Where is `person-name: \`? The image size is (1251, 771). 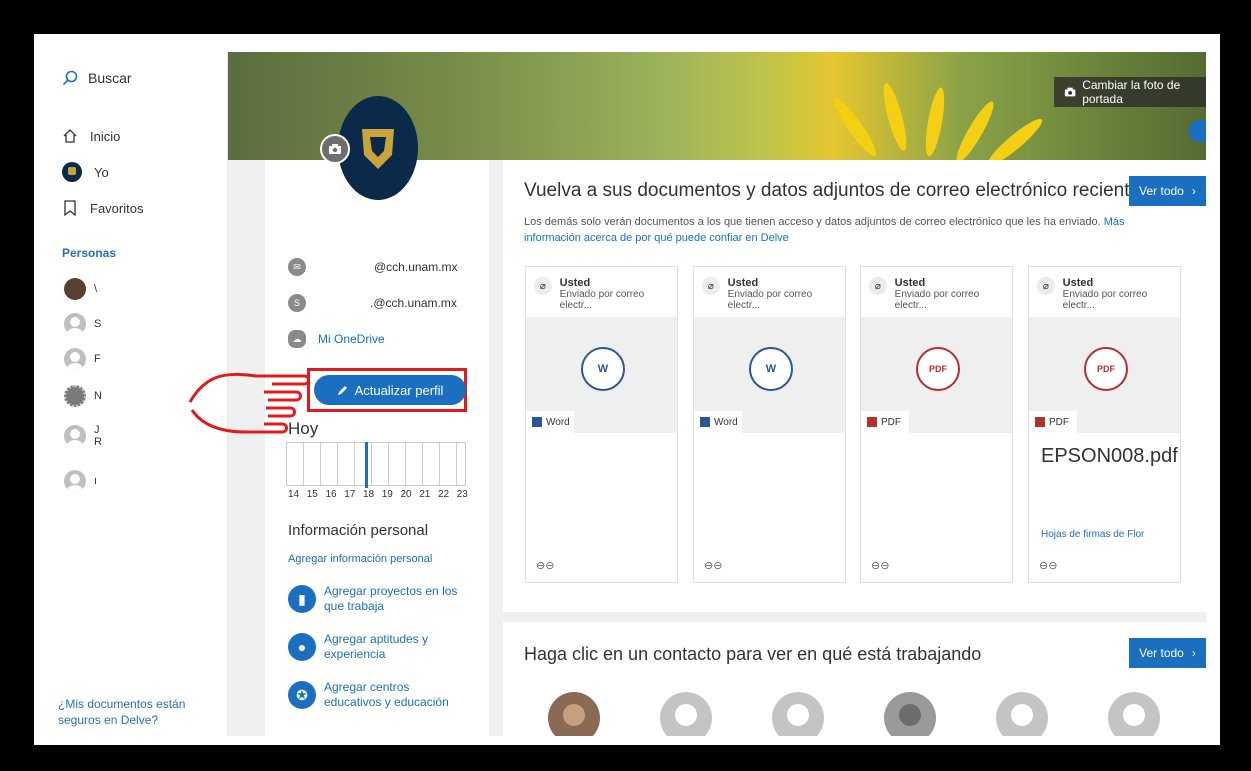
person-name: \ is located at coordinates (96, 289).